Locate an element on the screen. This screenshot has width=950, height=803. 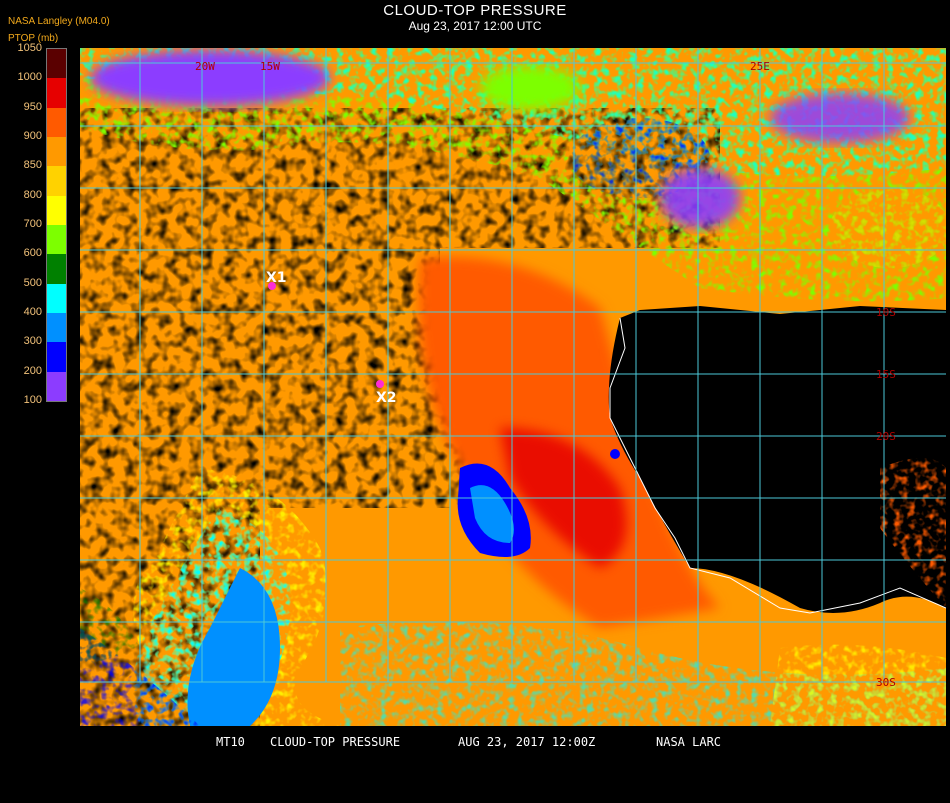
colorbar-tick-label: 900 is located at coordinates (32, 136).